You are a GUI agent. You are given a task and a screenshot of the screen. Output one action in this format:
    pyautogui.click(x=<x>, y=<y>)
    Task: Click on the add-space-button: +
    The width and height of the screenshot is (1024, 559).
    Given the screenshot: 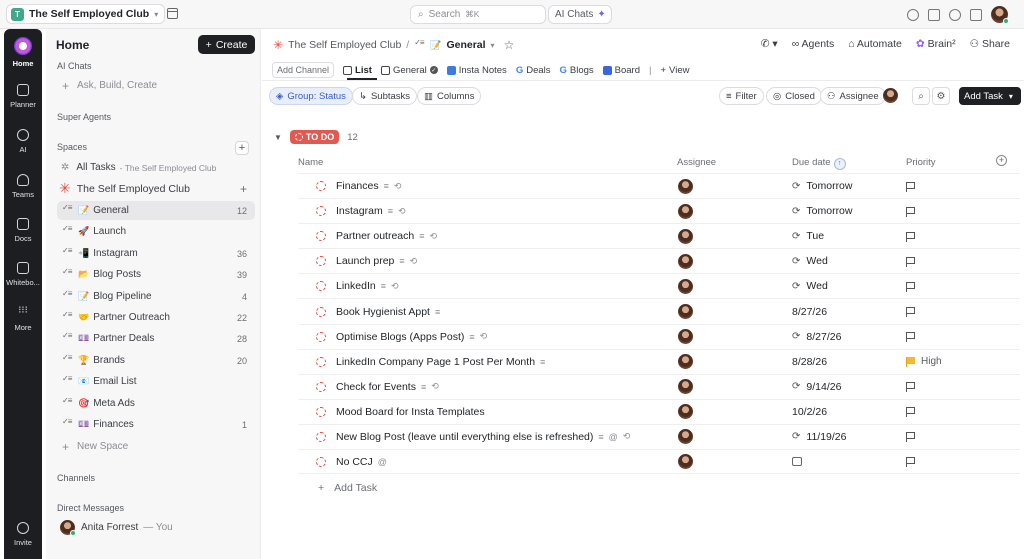 What is the action you would take?
    pyautogui.click(x=242, y=148)
    